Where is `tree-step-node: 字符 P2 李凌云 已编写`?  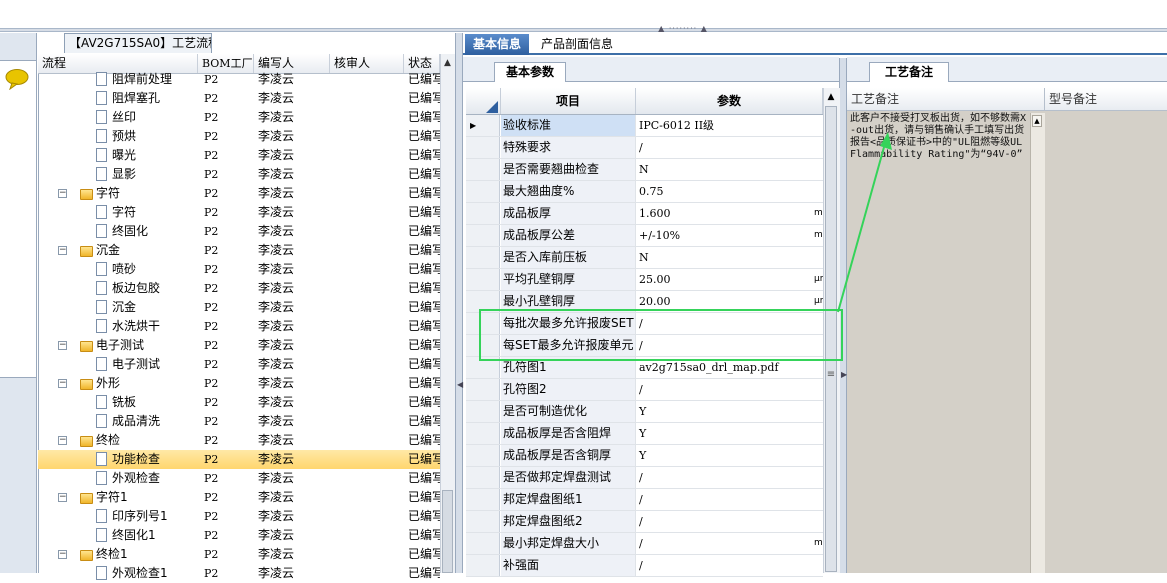 tree-step-node: 字符 P2 李凌云 已编写 is located at coordinates (239, 212).